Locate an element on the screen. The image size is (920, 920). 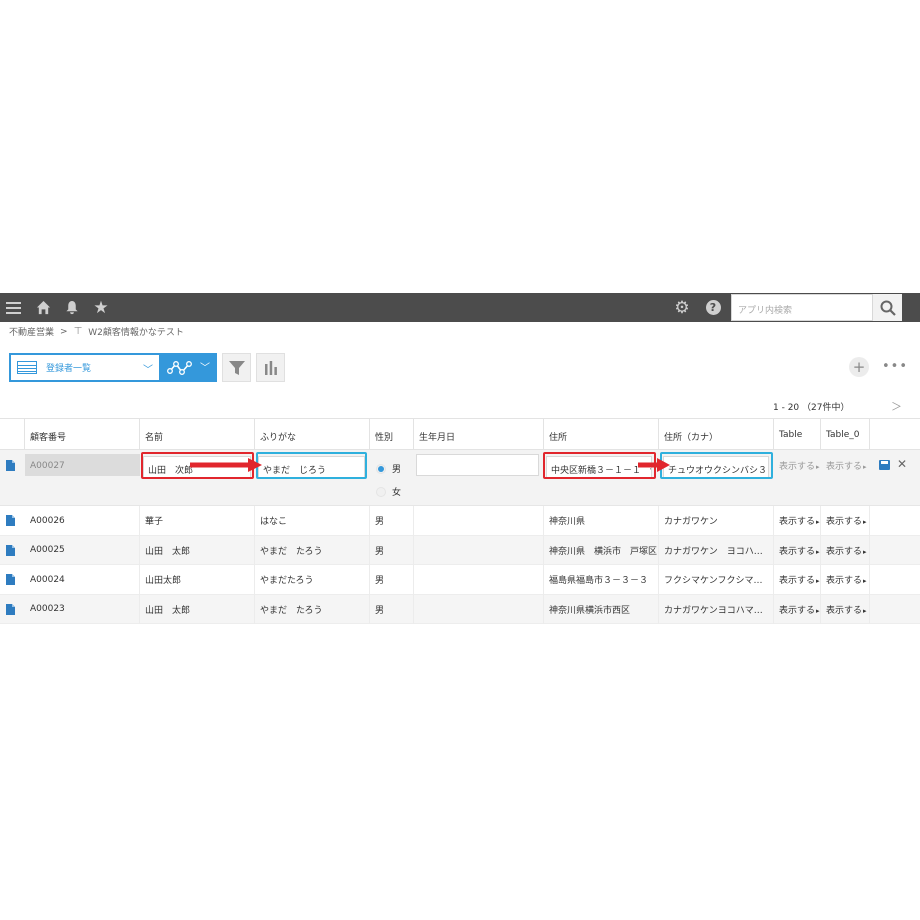
table-cell-address-kana: カナガワケン is located at coordinates (716, 521).